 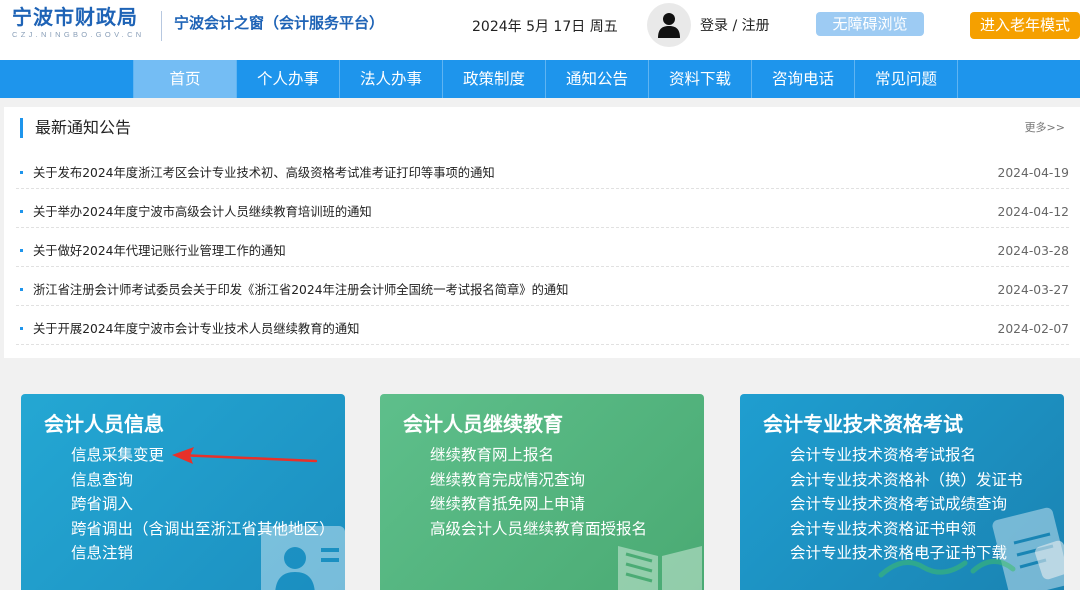 What do you see at coordinates (1033, 329) in the screenshot?
I see `notice-date: 2024-02-07` at bounding box center [1033, 329].